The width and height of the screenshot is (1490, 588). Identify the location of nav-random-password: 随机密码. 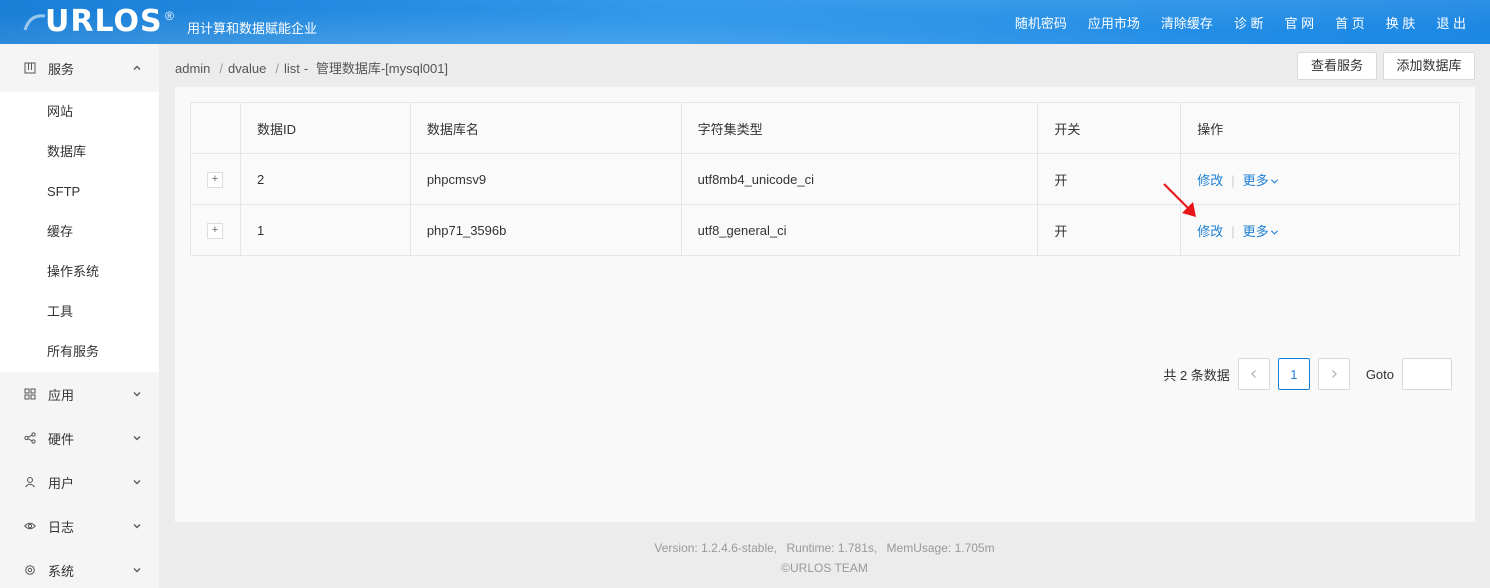
(1041, 22).